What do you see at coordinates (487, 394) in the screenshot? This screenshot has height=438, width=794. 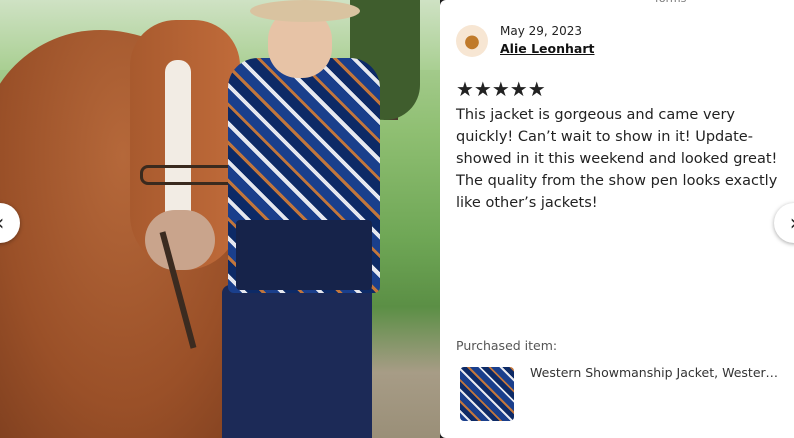 I see `purchased-item-thumbnail` at bounding box center [487, 394].